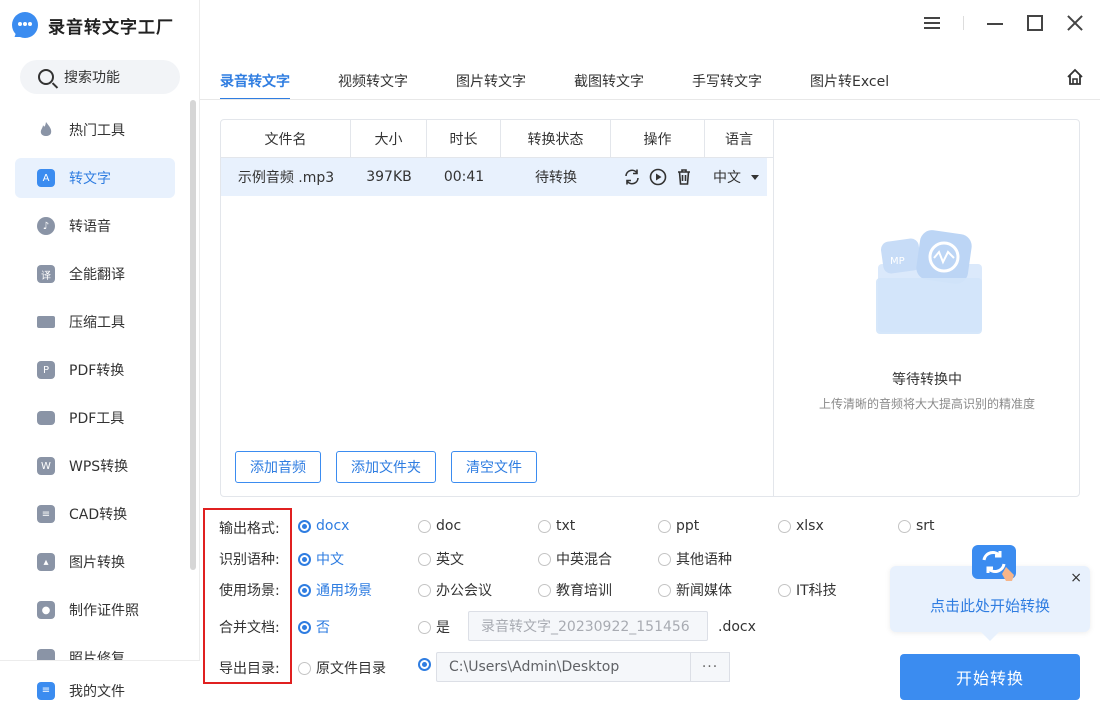  Describe the element at coordinates (95, 322) in the screenshot. I see `sidebar-item-compress: 压缩工具` at that location.